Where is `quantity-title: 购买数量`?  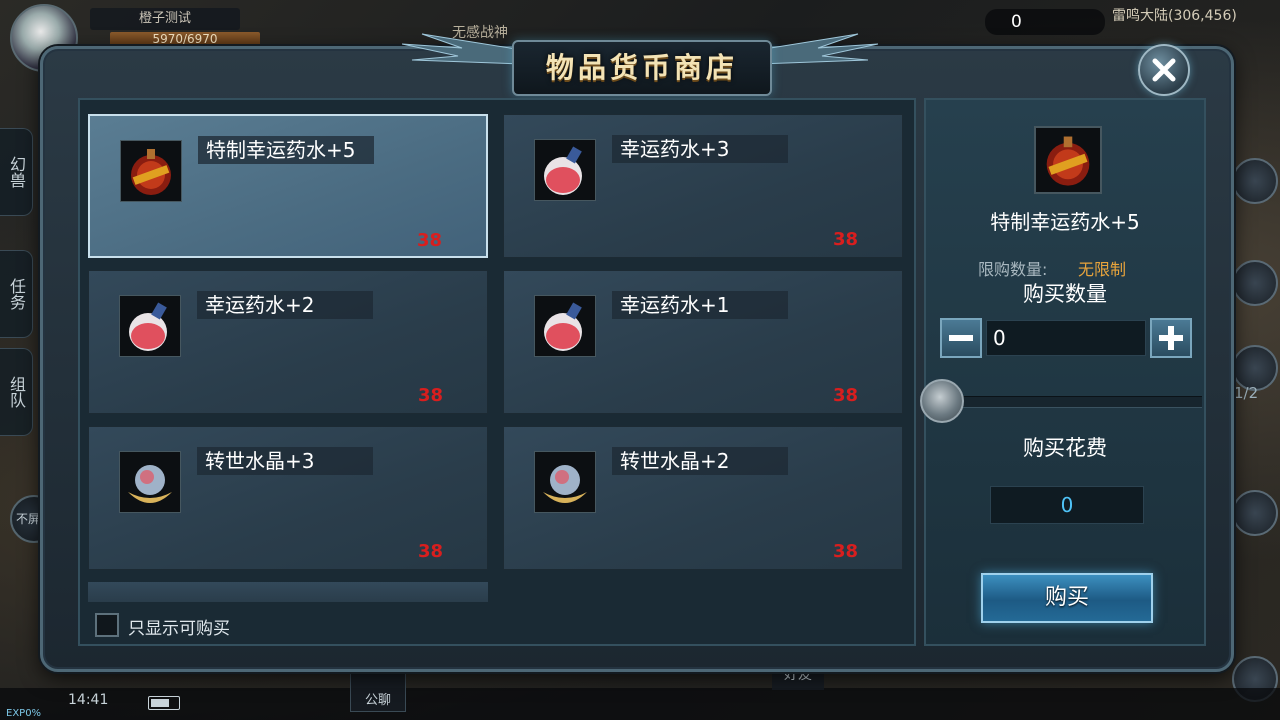
quantity-title: 购买数量 is located at coordinates (1065, 294).